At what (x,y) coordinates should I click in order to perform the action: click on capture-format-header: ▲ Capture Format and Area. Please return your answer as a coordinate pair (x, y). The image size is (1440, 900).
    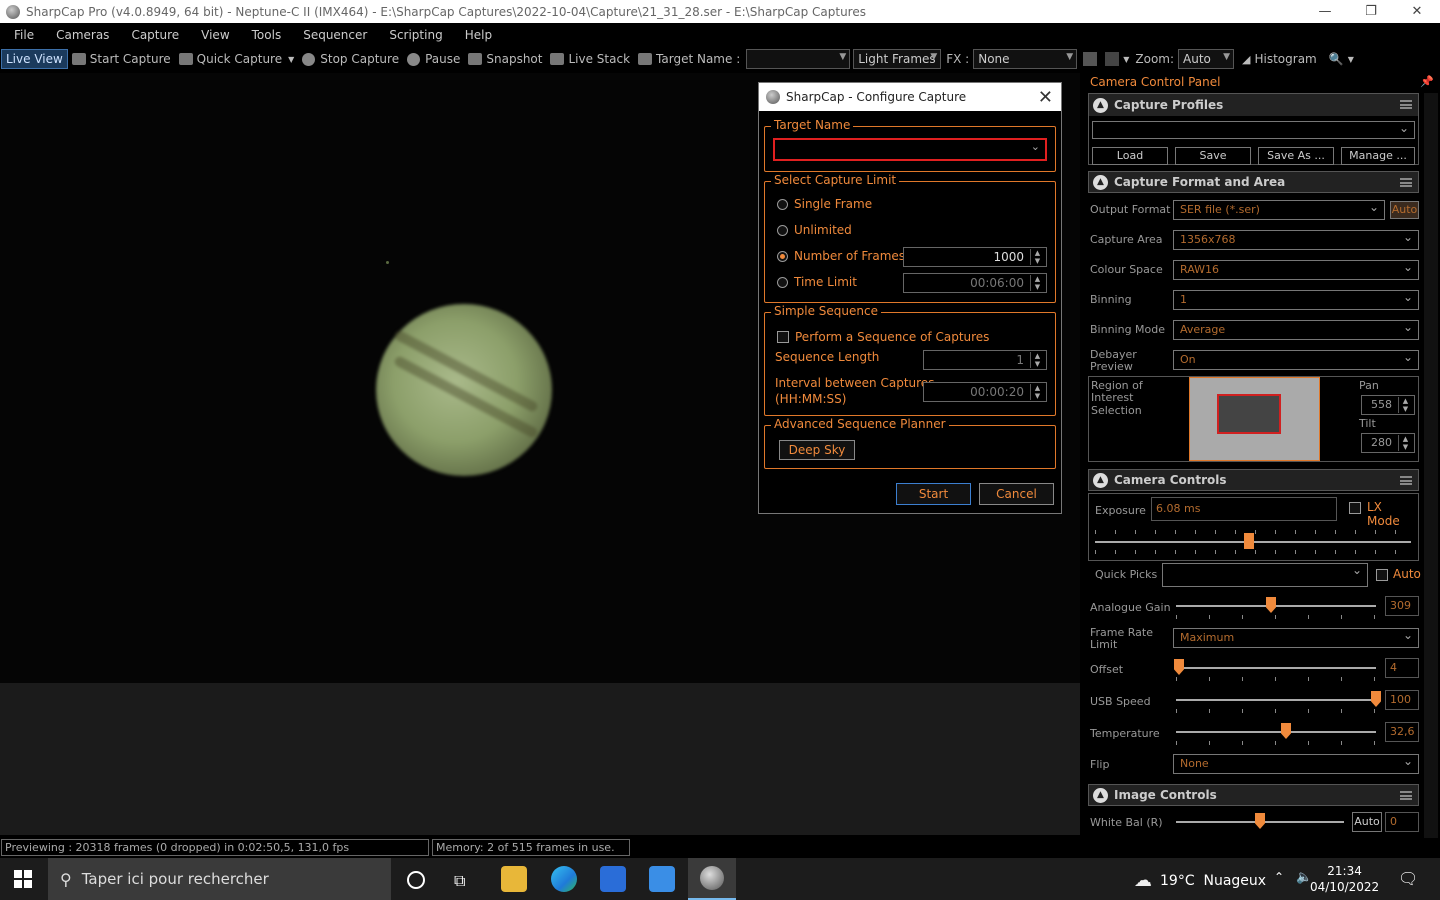
    Looking at the image, I should click on (1253, 182).